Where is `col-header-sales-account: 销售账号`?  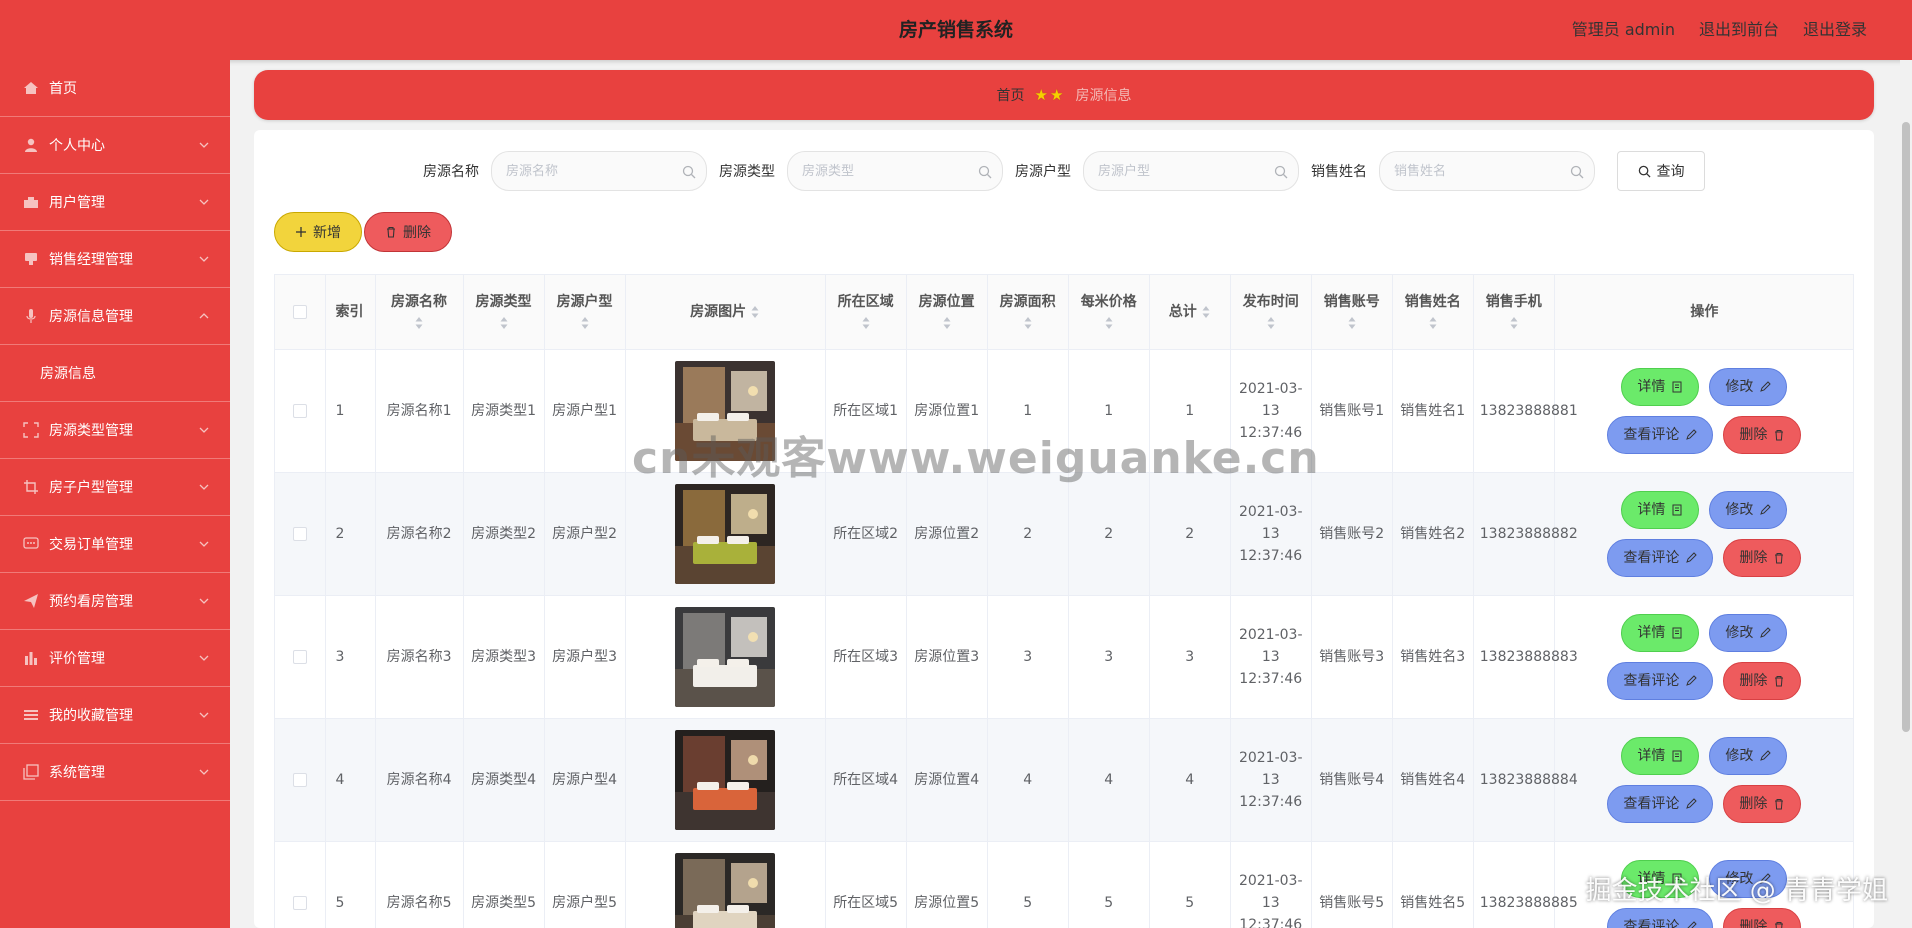
col-header-sales-account: 销售账号 is located at coordinates (1352, 312).